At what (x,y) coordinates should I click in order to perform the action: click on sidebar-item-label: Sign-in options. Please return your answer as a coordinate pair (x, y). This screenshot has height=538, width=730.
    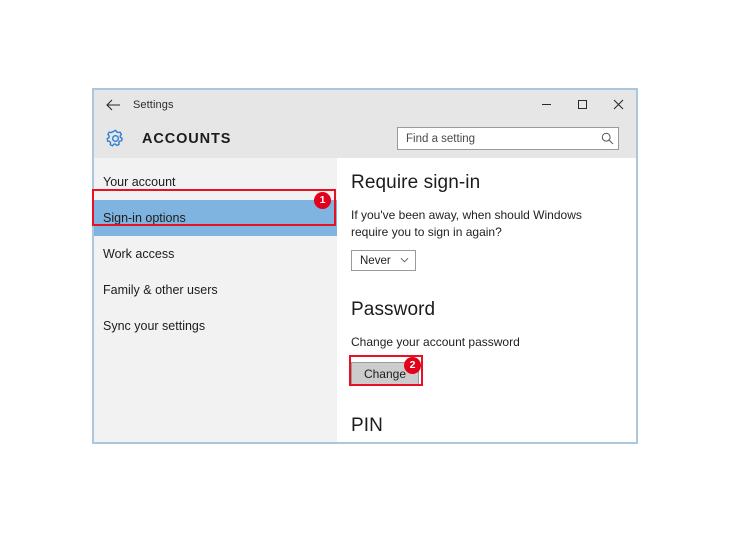
    Looking at the image, I should click on (144, 218).